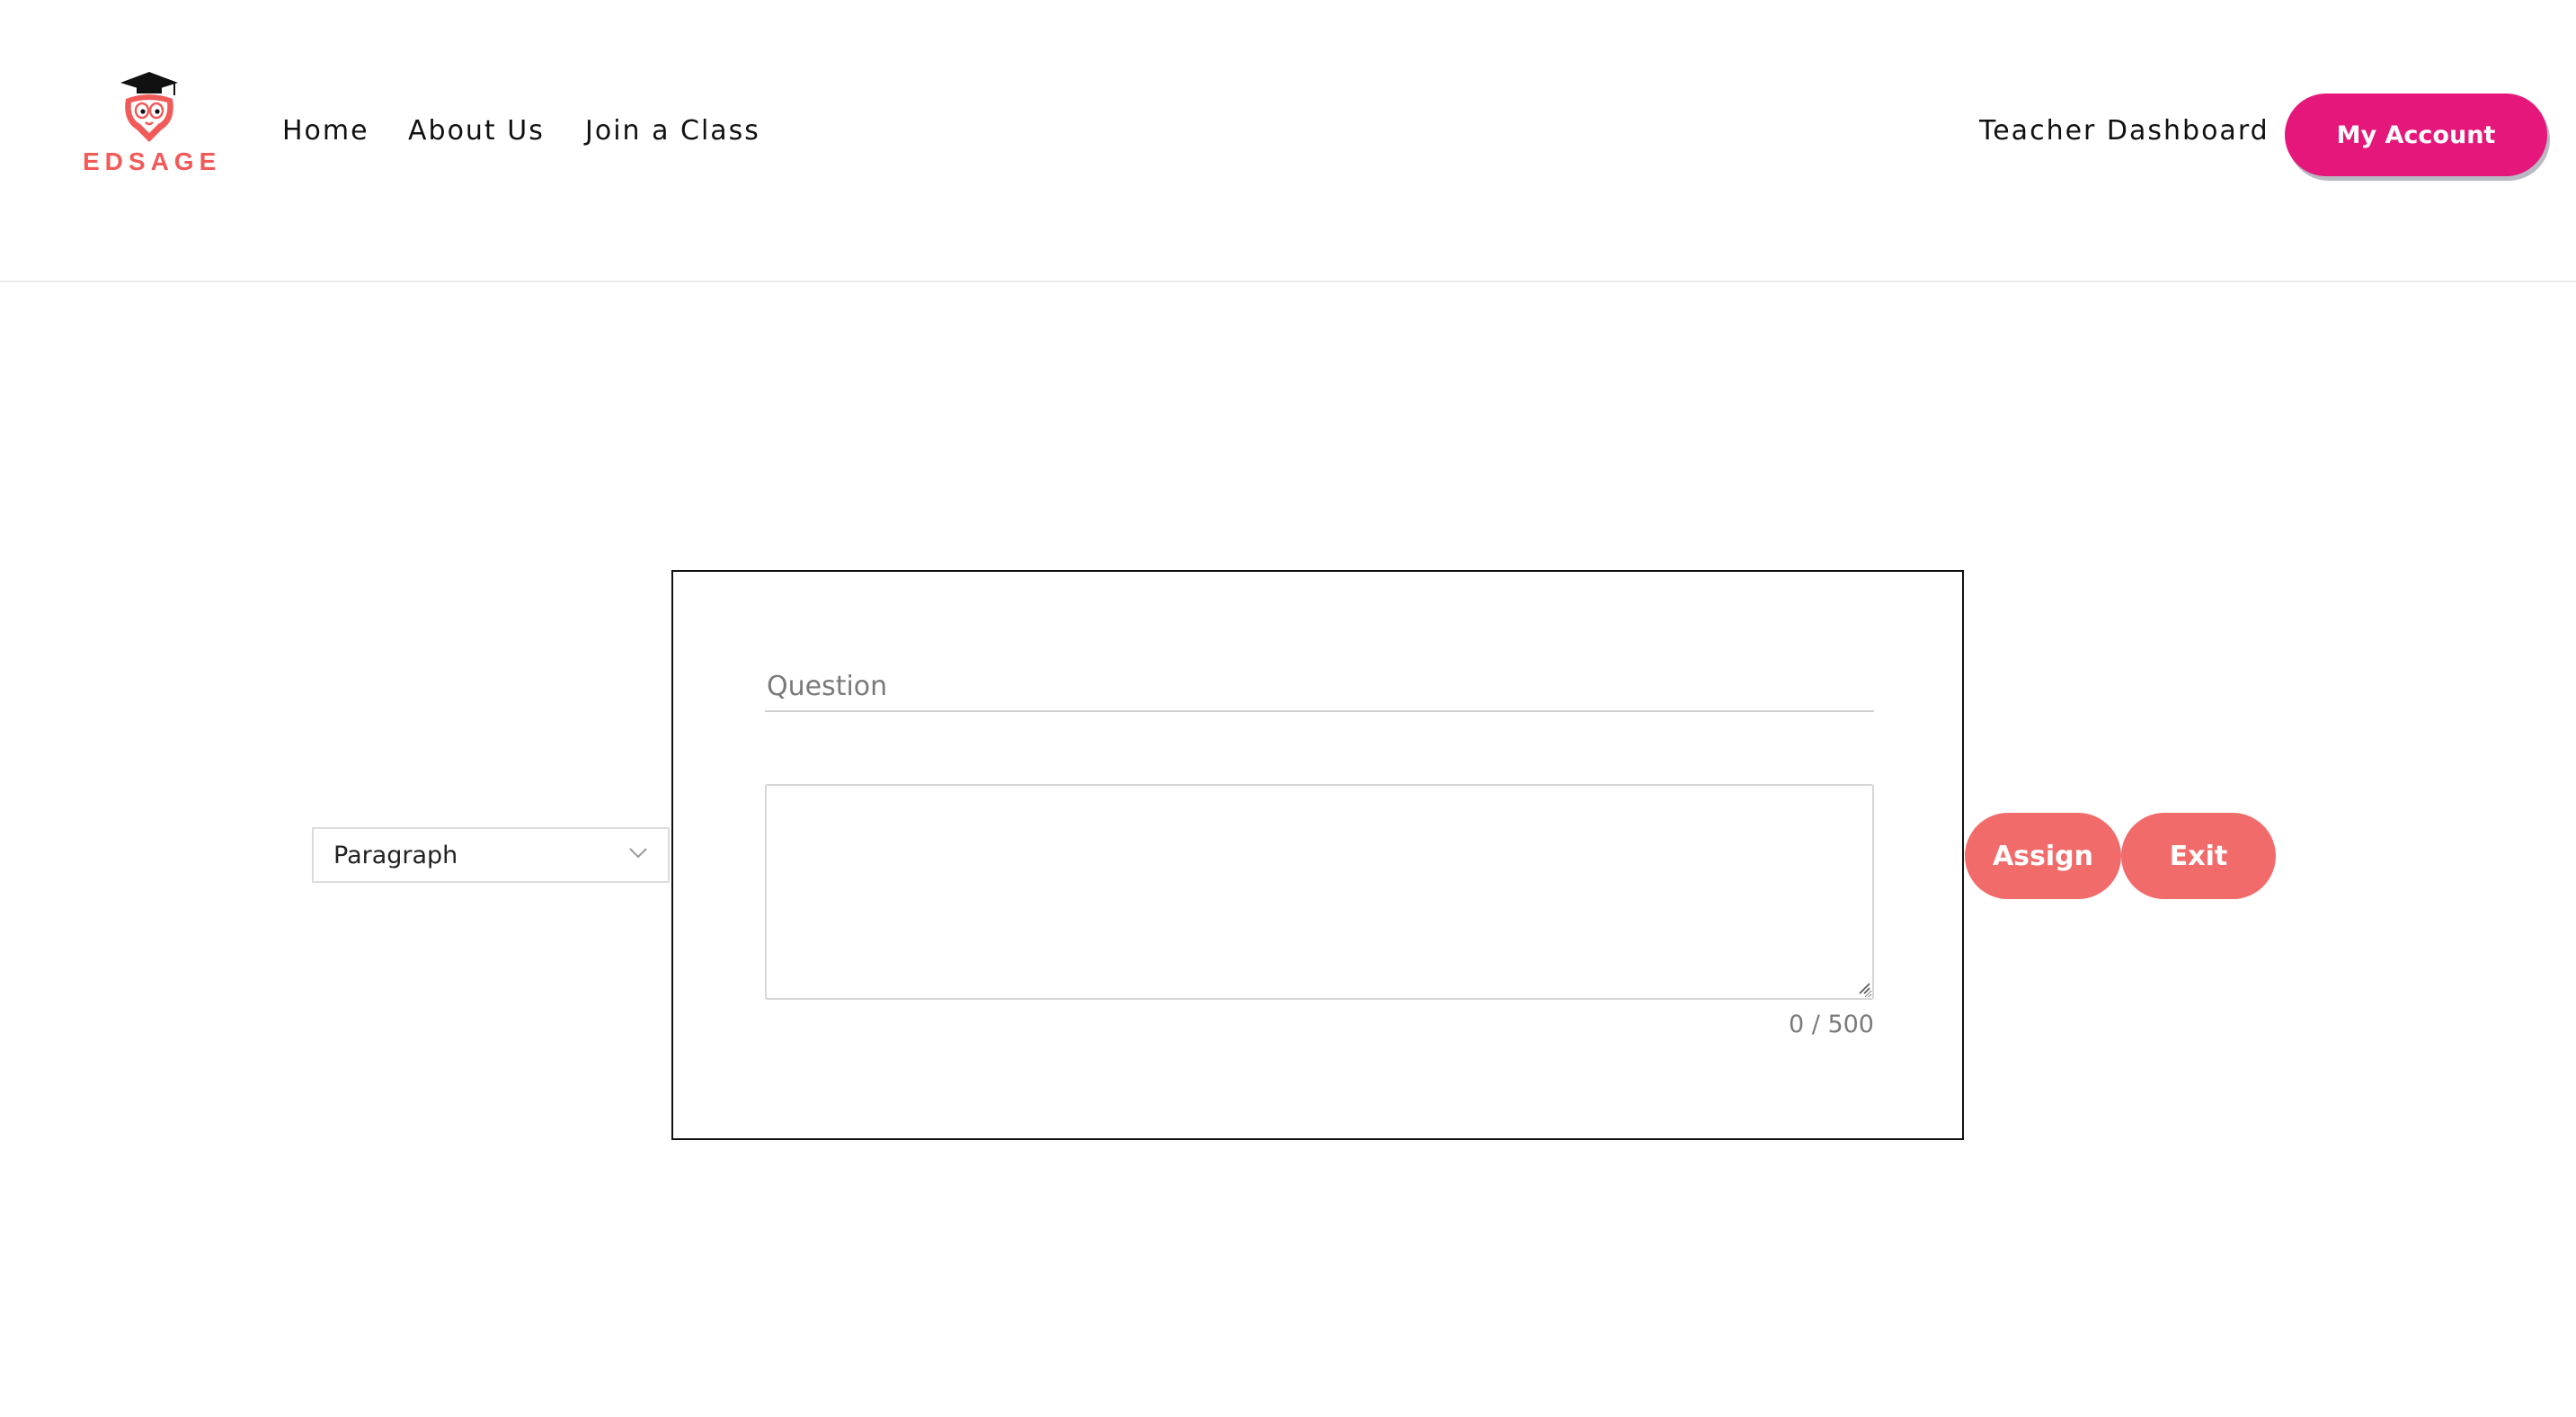 This screenshot has width=2576, height=1417. Describe the element at coordinates (491, 855) in the screenshot. I see `question-type-select: Paragraph` at that location.